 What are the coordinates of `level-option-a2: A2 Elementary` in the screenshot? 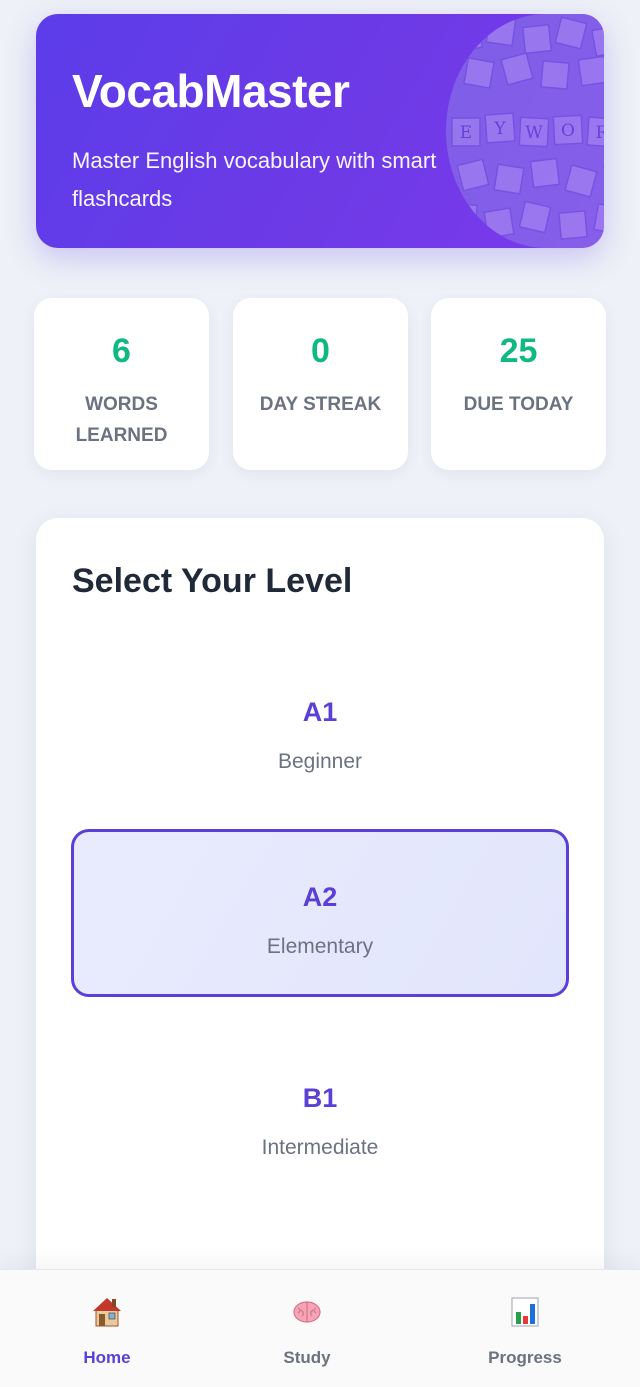 It's located at (320, 913).